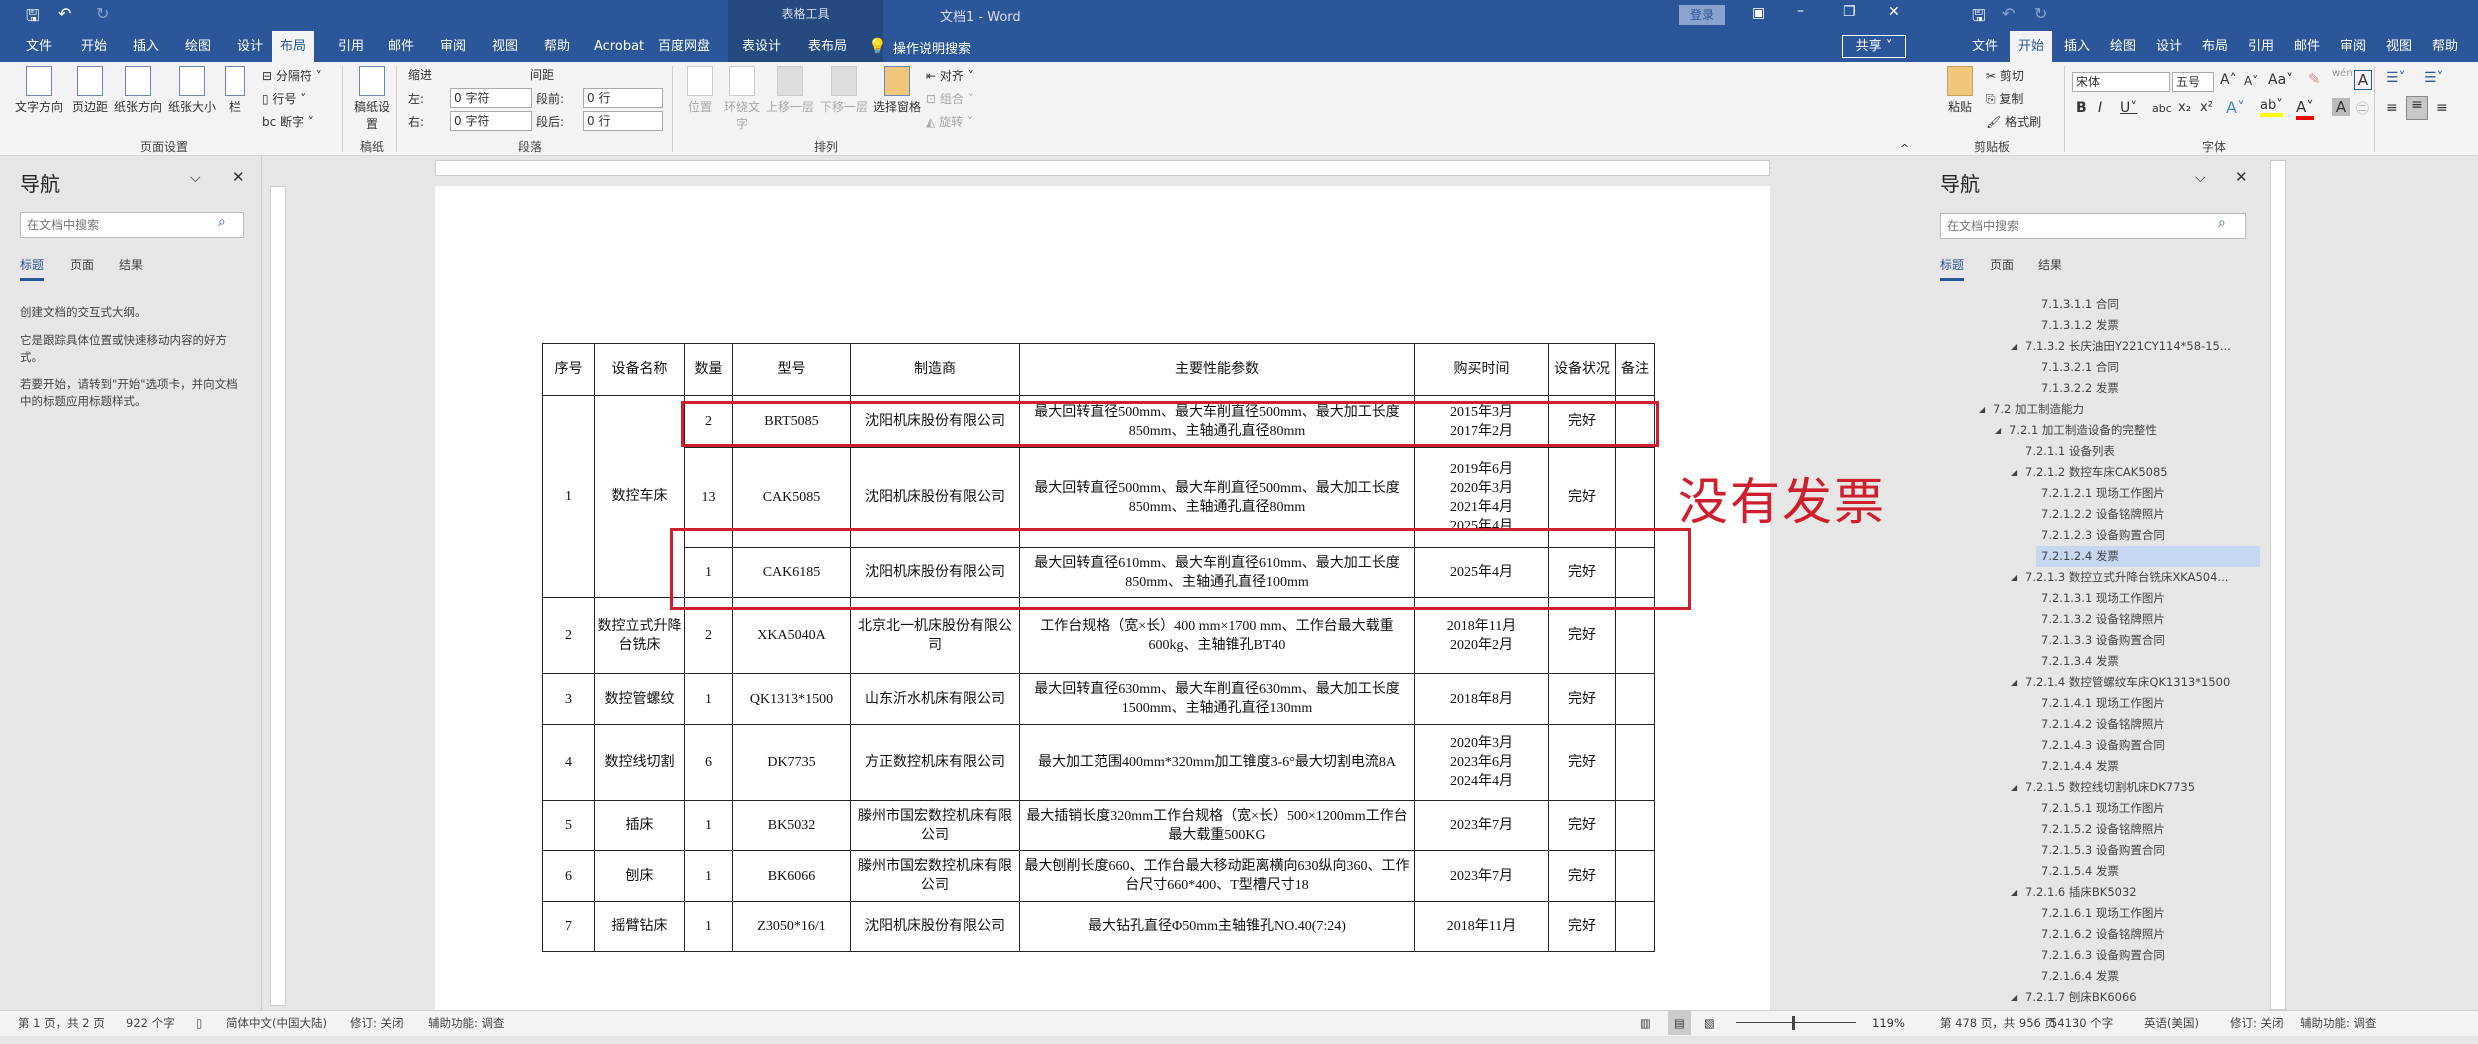 The width and height of the screenshot is (2478, 1044). Describe the element at coordinates (897, 90) in the screenshot. I see `selection-pane-button: 选择窗格` at that location.